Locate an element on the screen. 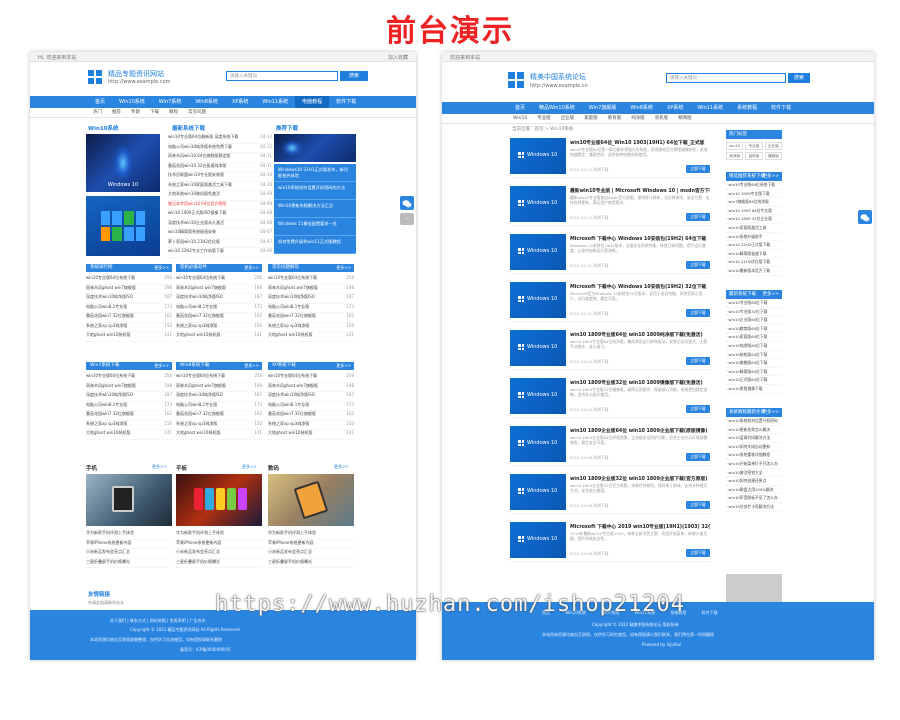  subnav-item: 家庭版 is located at coordinates (591, 118).